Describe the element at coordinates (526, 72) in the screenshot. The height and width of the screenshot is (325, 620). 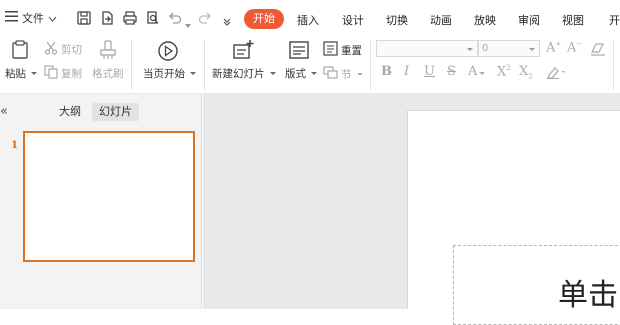
I see `subscript-icon: X2` at that location.